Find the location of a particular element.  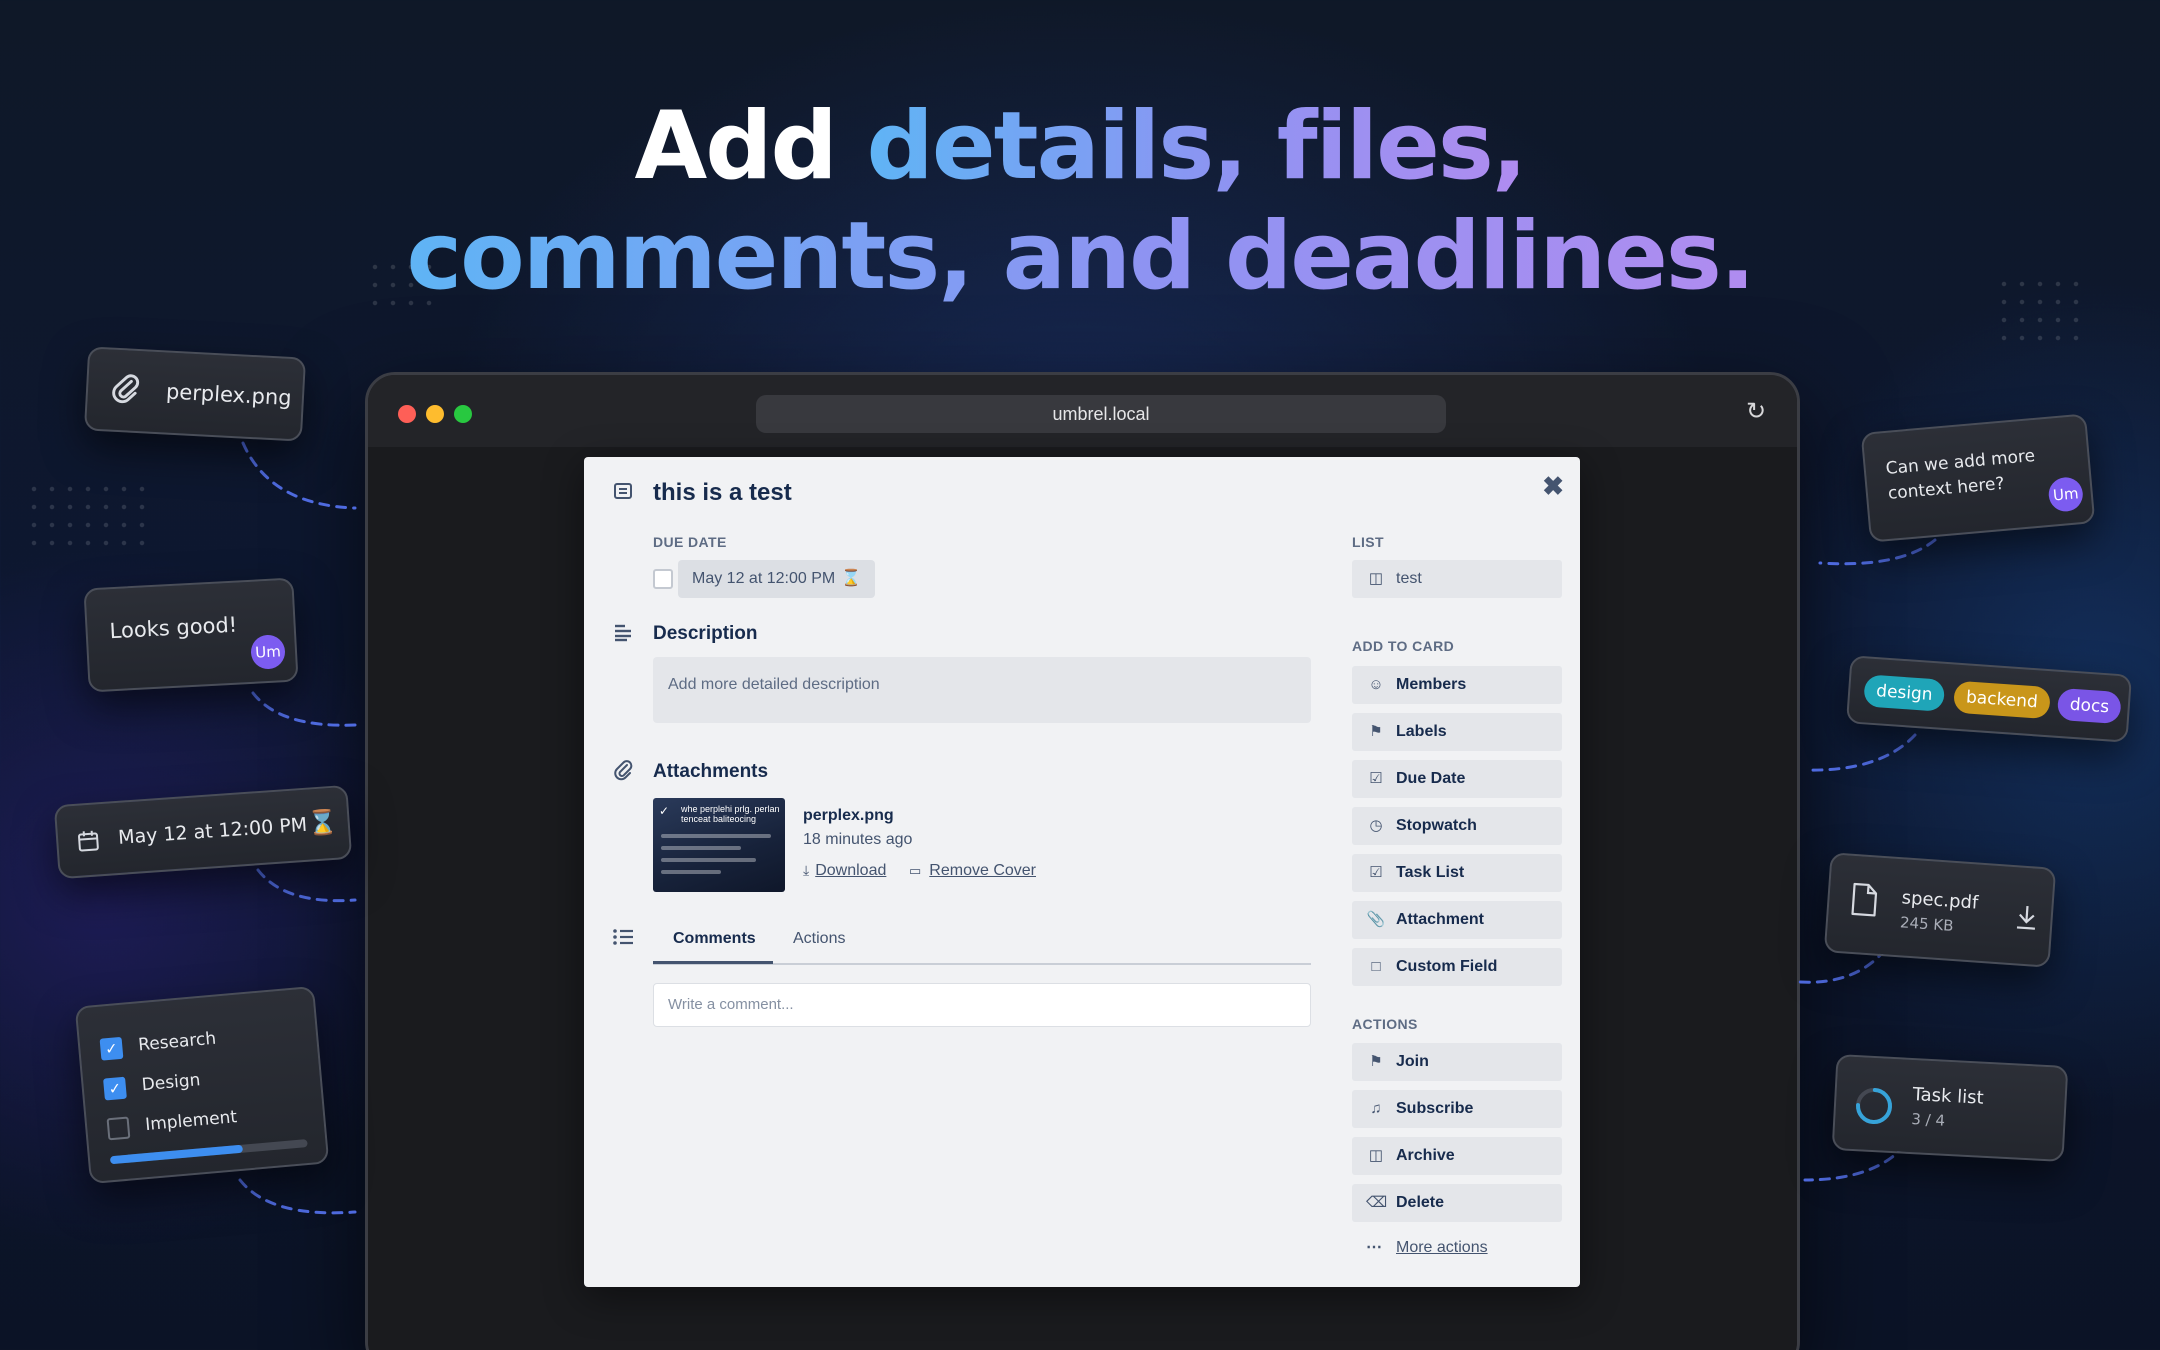

checklist-progress-track is located at coordinates (208, 1152).